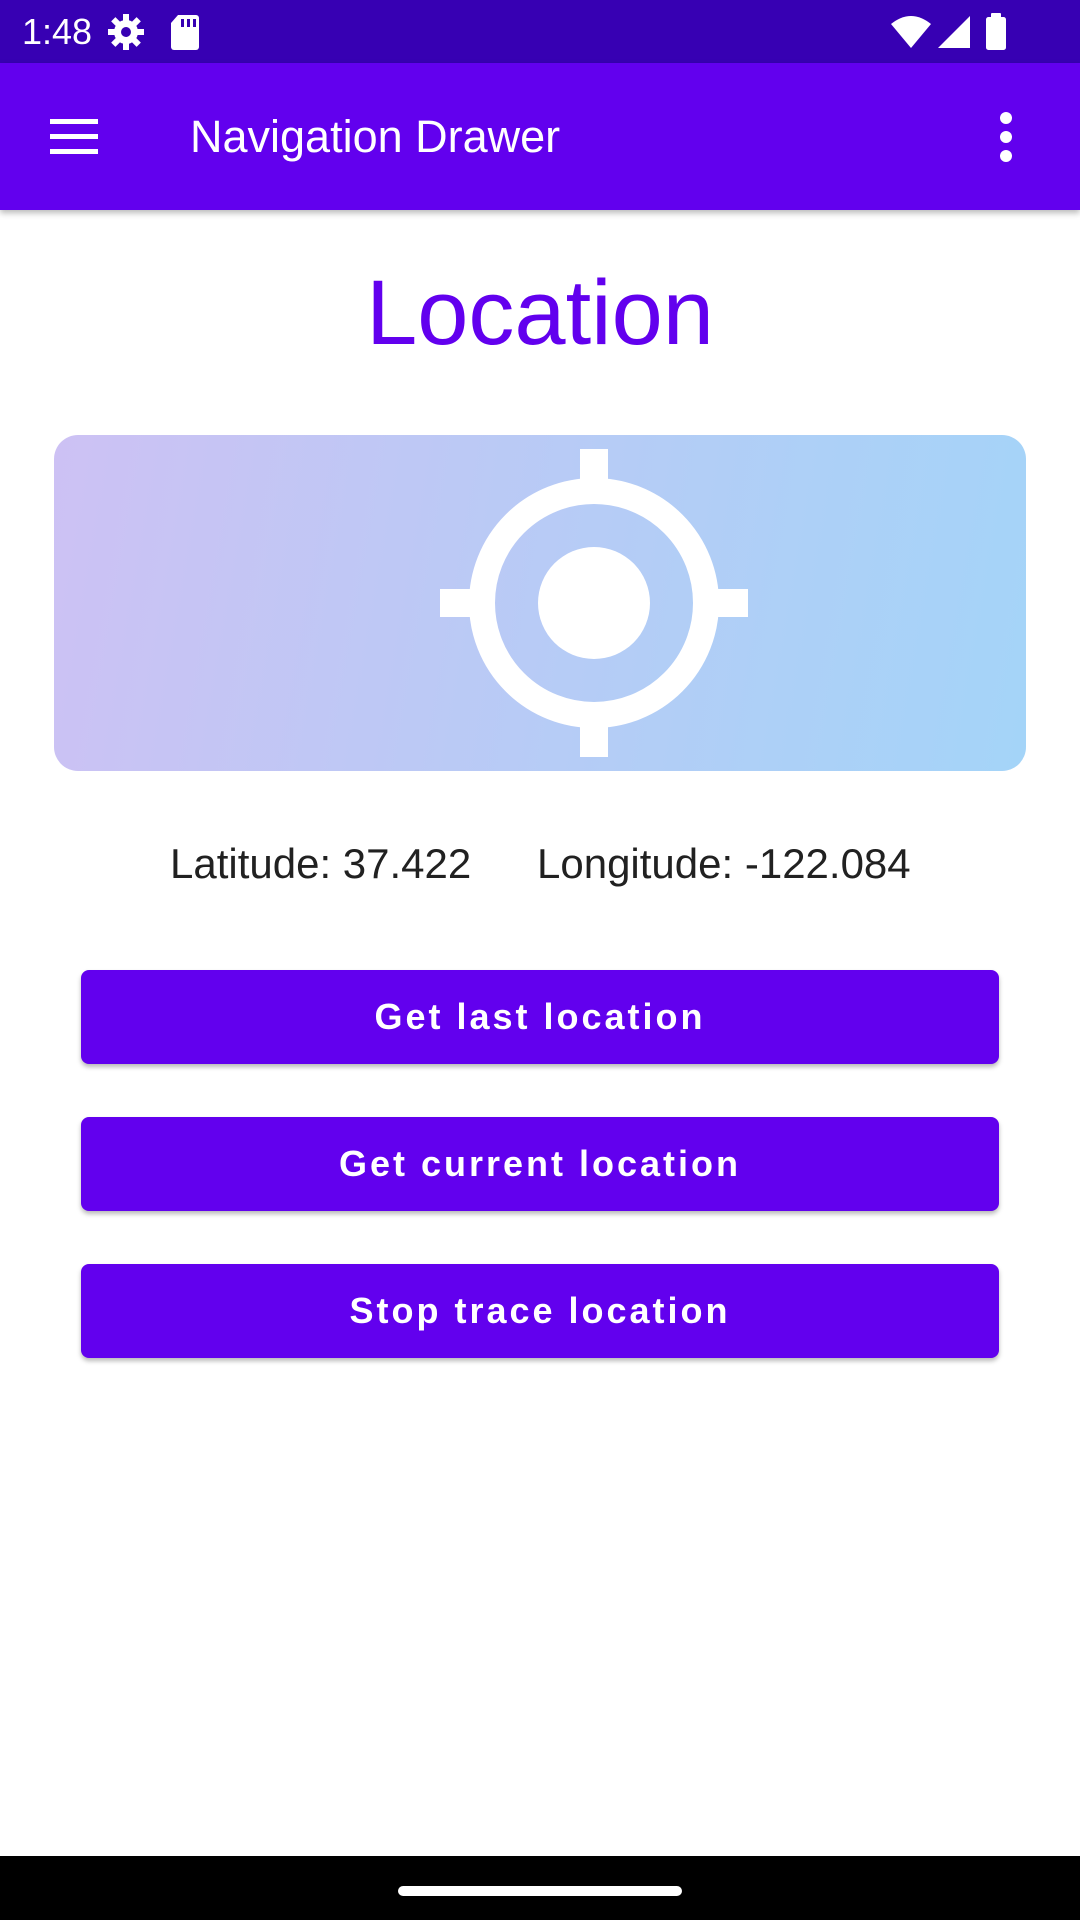 This screenshot has width=1080, height=1920. I want to click on get-last-location-button: Get last location, so click(540, 1017).